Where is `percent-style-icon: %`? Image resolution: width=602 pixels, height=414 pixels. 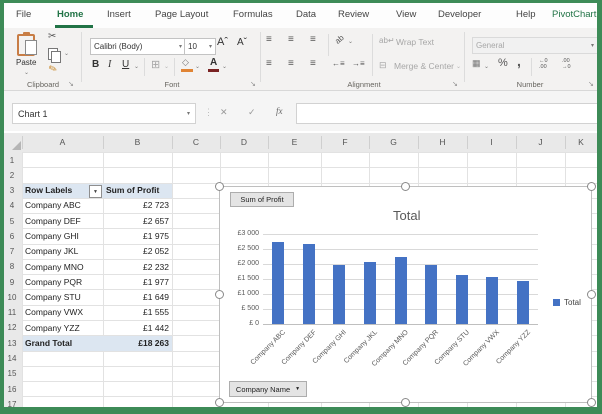
percent-style-icon: % is located at coordinates (503, 63).